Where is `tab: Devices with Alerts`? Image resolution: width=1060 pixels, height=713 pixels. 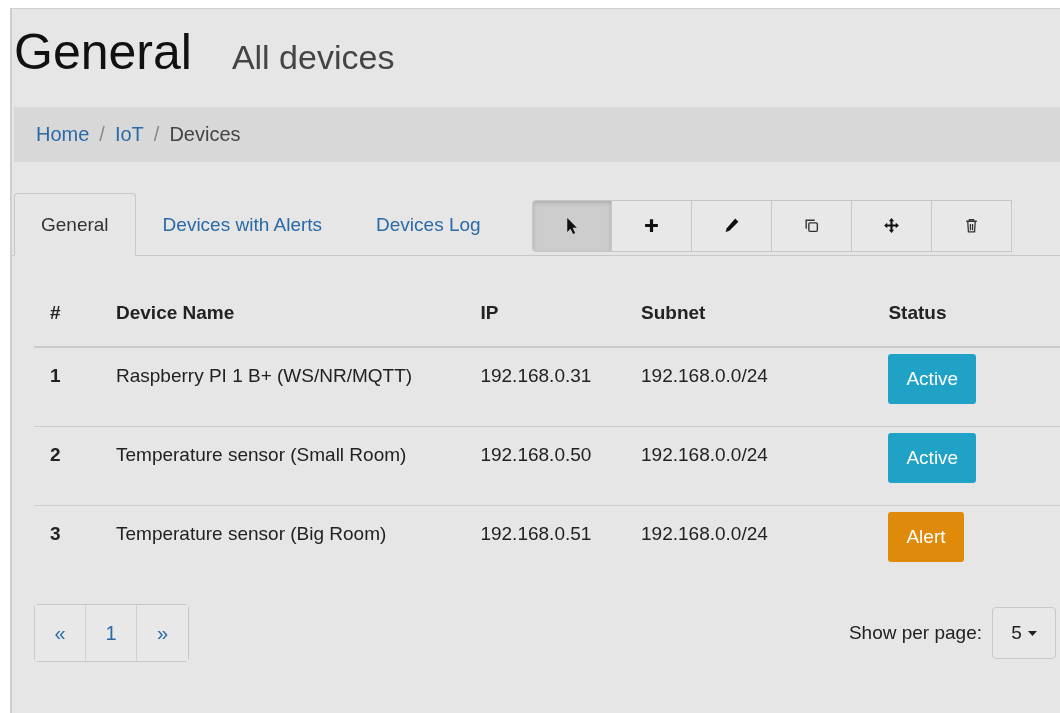
tab: Devices with Alerts is located at coordinates (242, 224).